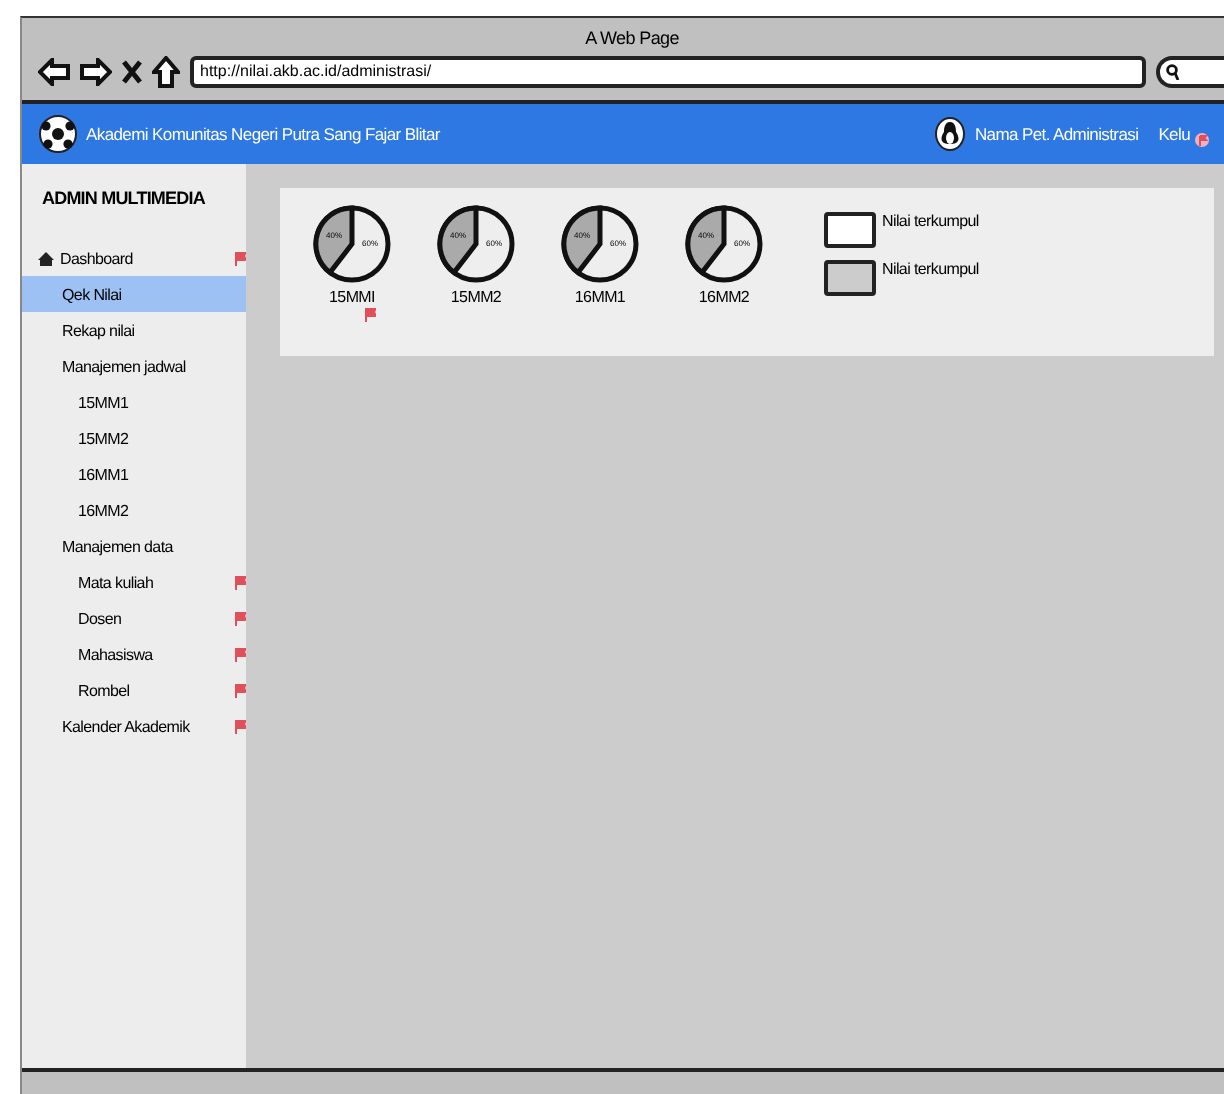  What do you see at coordinates (58, 134) in the screenshot?
I see `ball-icon` at bounding box center [58, 134].